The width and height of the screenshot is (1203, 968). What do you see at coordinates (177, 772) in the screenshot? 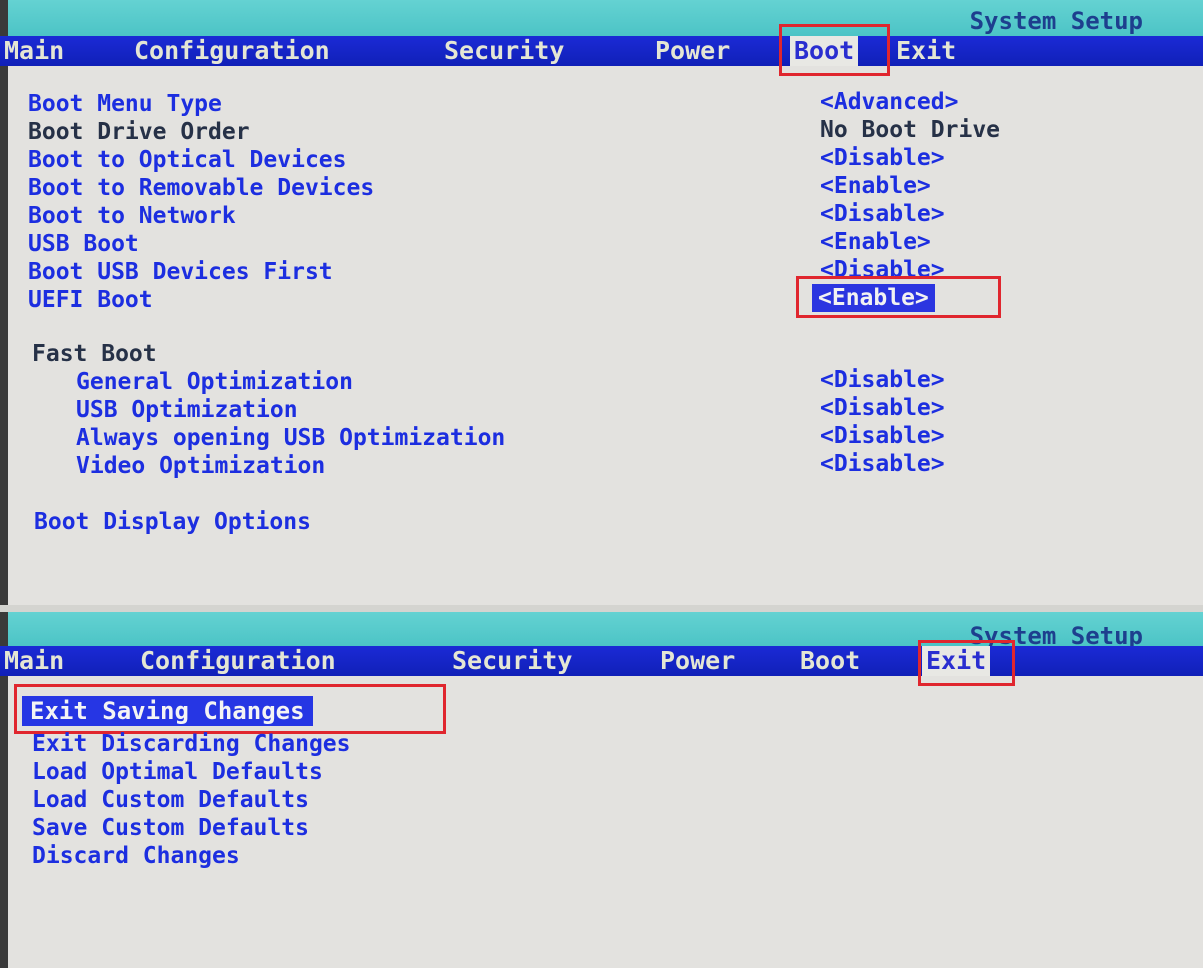
I see `load-optimal-defaults: Load Optimal Defaults` at bounding box center [177, 772].